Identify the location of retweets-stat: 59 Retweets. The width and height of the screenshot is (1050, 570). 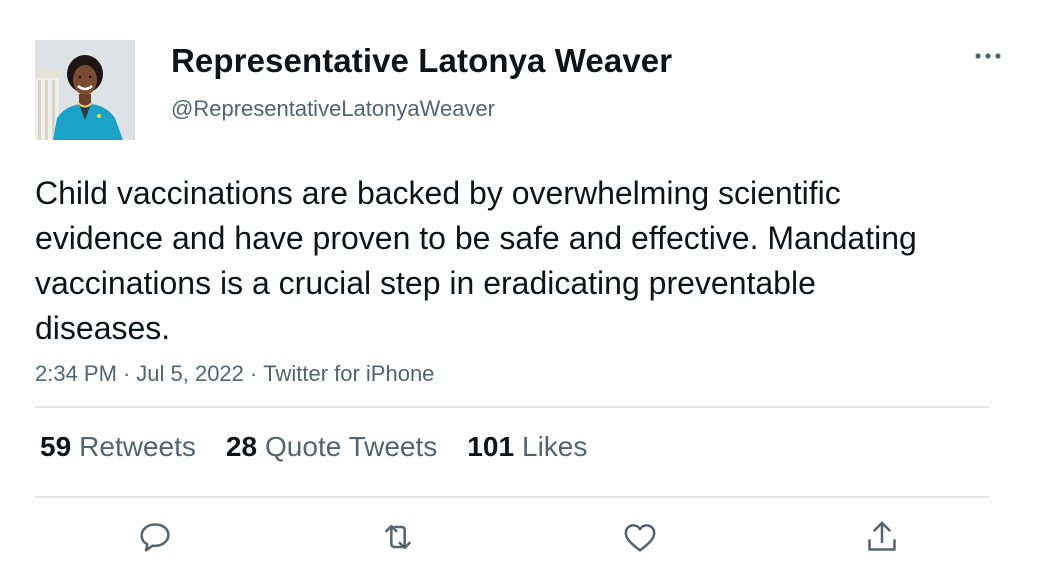
(118, 447).